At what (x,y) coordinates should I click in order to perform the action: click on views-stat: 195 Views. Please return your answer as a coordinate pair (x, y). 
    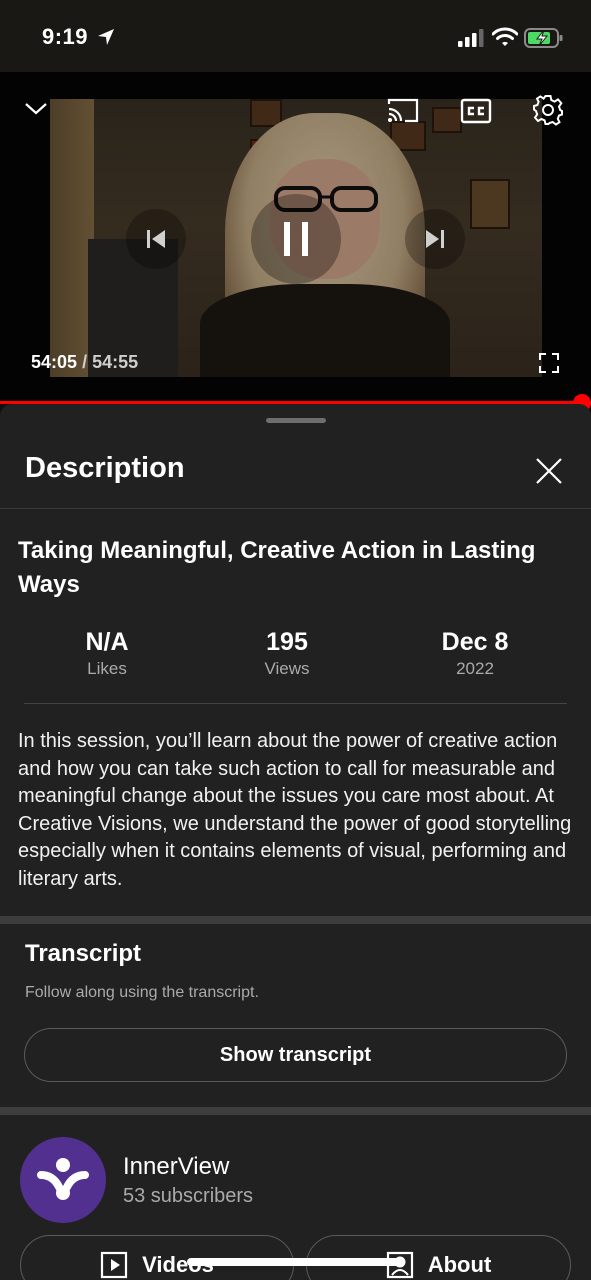
    Looking at the image, I should click on (287, 653).